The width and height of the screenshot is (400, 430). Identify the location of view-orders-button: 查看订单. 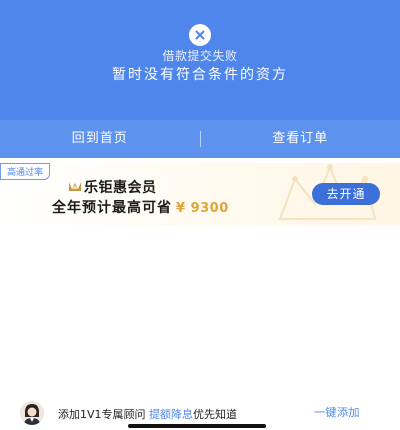
(300, 139).